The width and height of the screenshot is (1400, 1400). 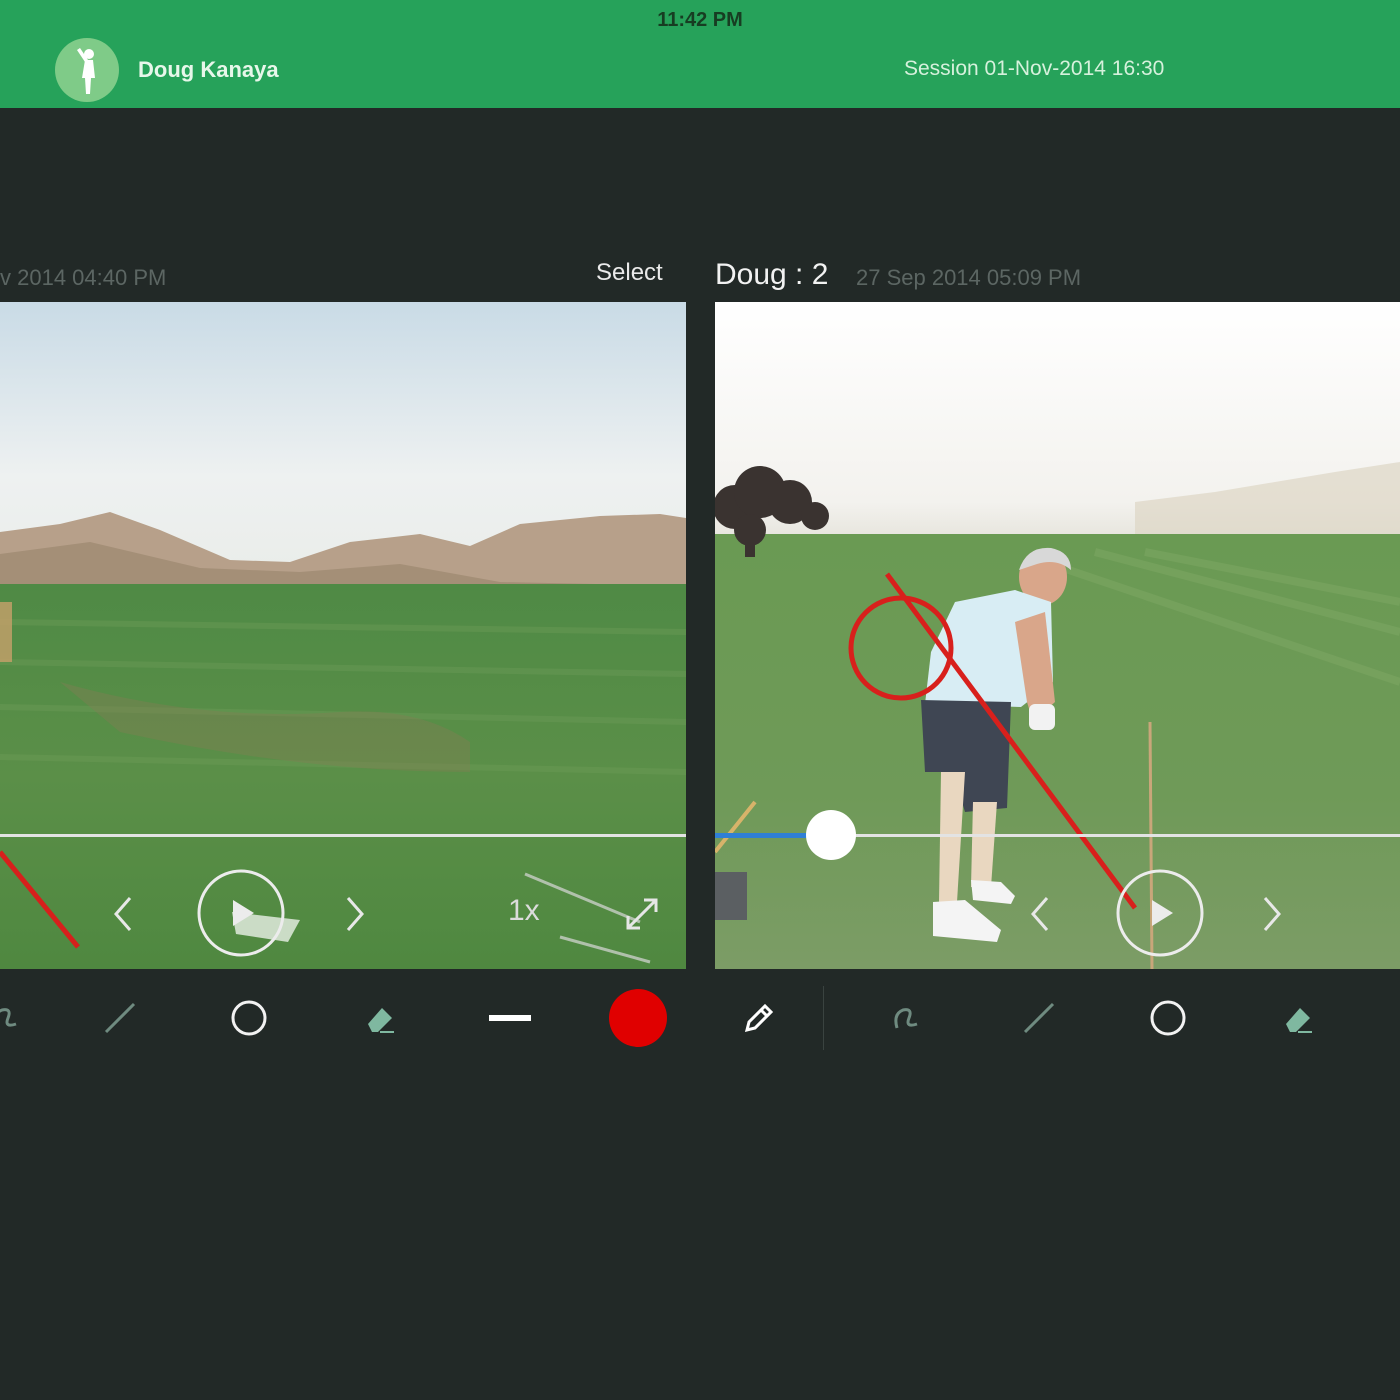 What do you see at coordinates (759, 1018) in the screenshot?
I see `pencil-icon` at bounding box center [759, 1018].